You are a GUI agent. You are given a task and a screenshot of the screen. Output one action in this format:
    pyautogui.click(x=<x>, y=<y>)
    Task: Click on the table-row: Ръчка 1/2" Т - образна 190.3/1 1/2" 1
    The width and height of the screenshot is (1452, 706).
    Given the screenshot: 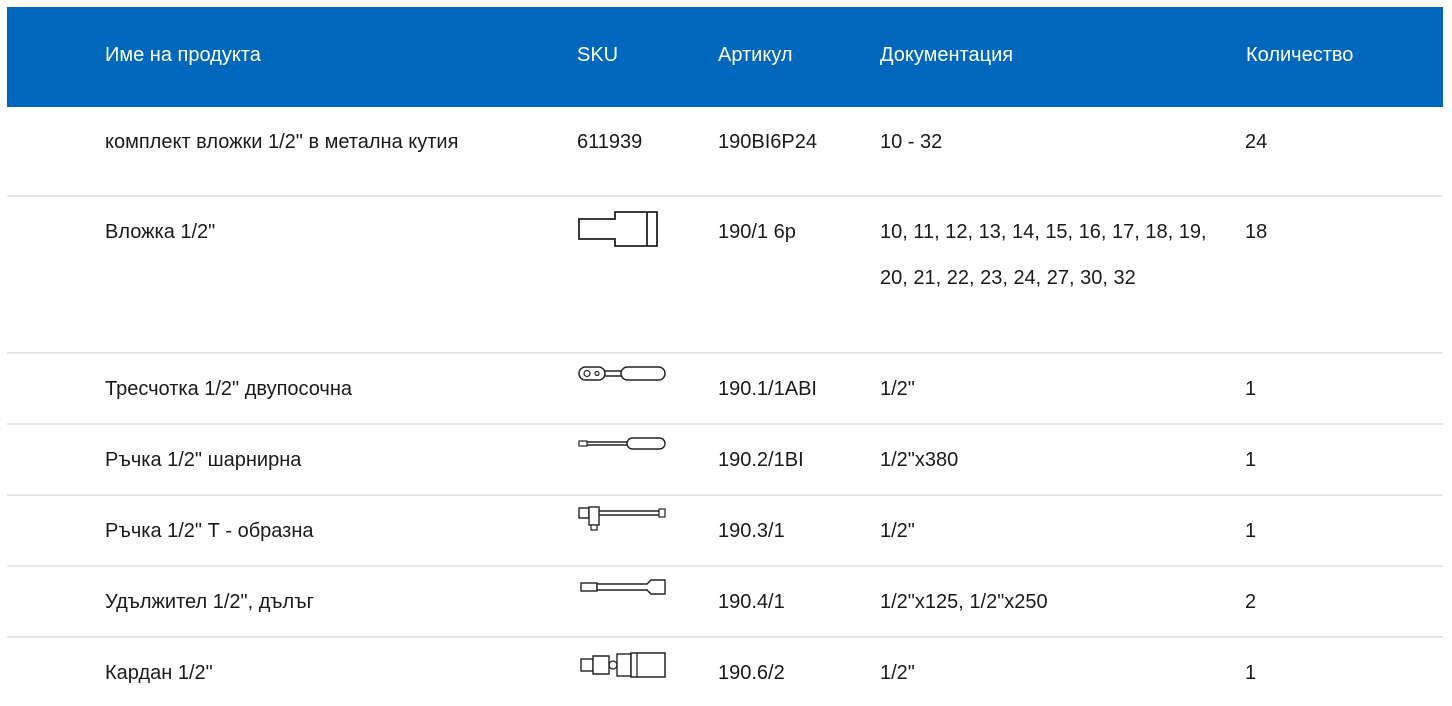 What is the action you would take?
    pyautogui.click(x=725, y=531)
    